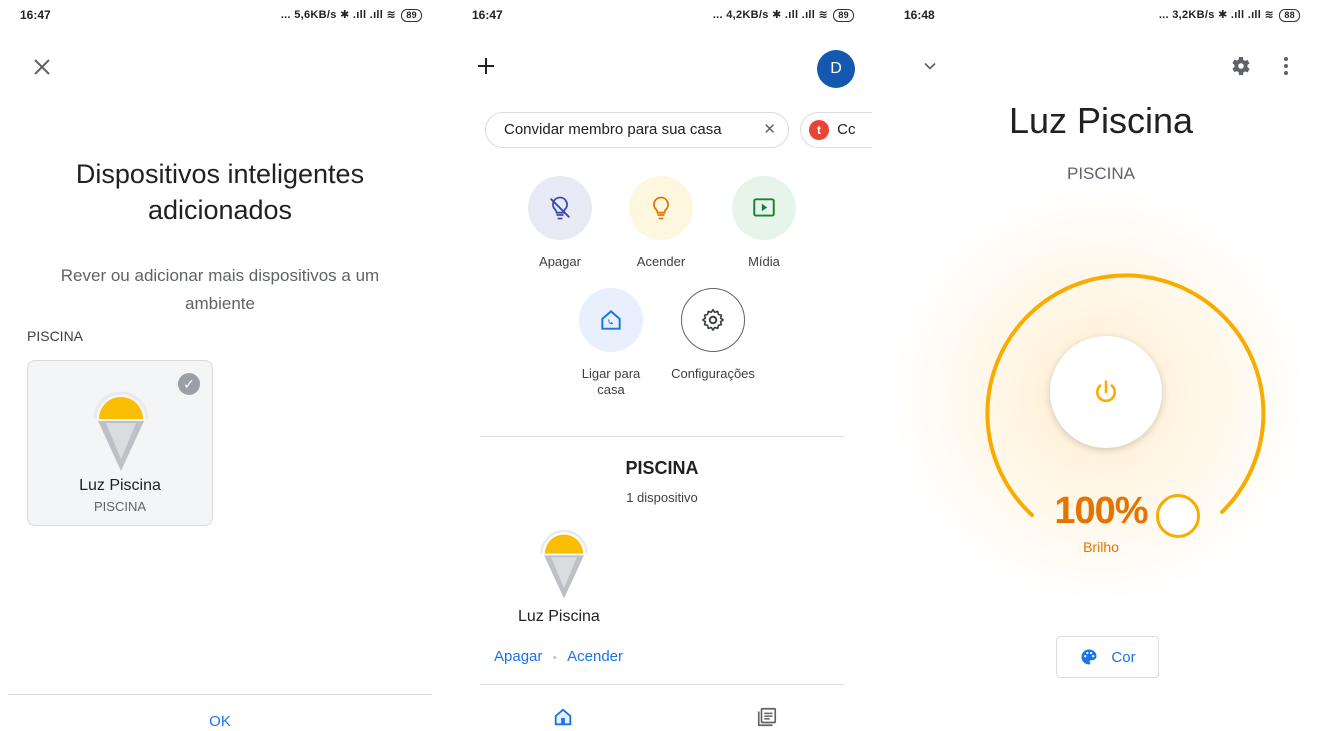  I want to click on action-settings: Configurações, so click(713, 335).